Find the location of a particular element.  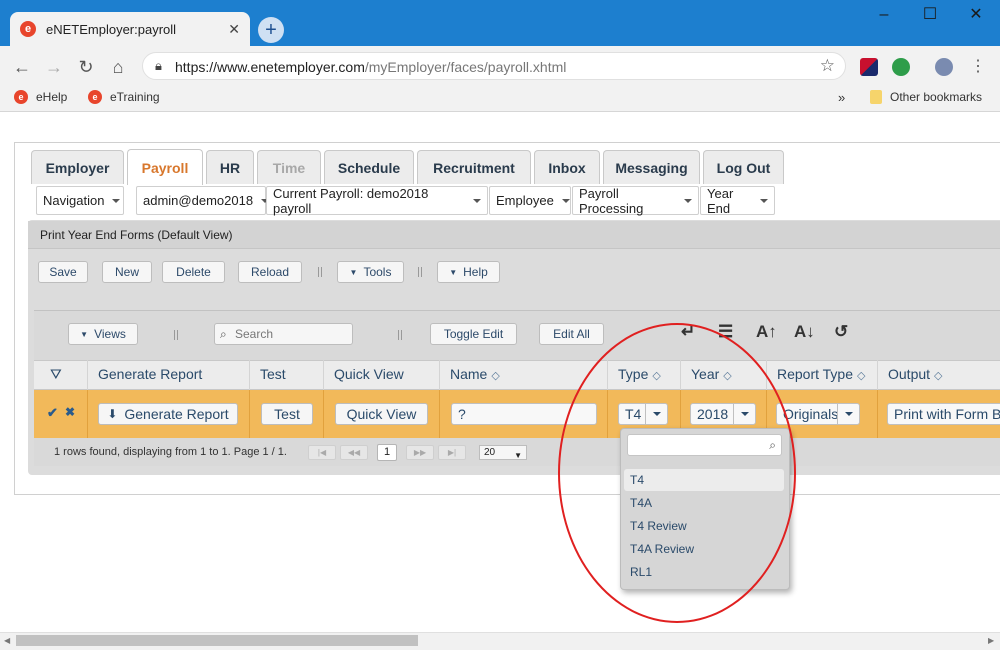

home-button: ⌂ is located at coordinates (118, 67).